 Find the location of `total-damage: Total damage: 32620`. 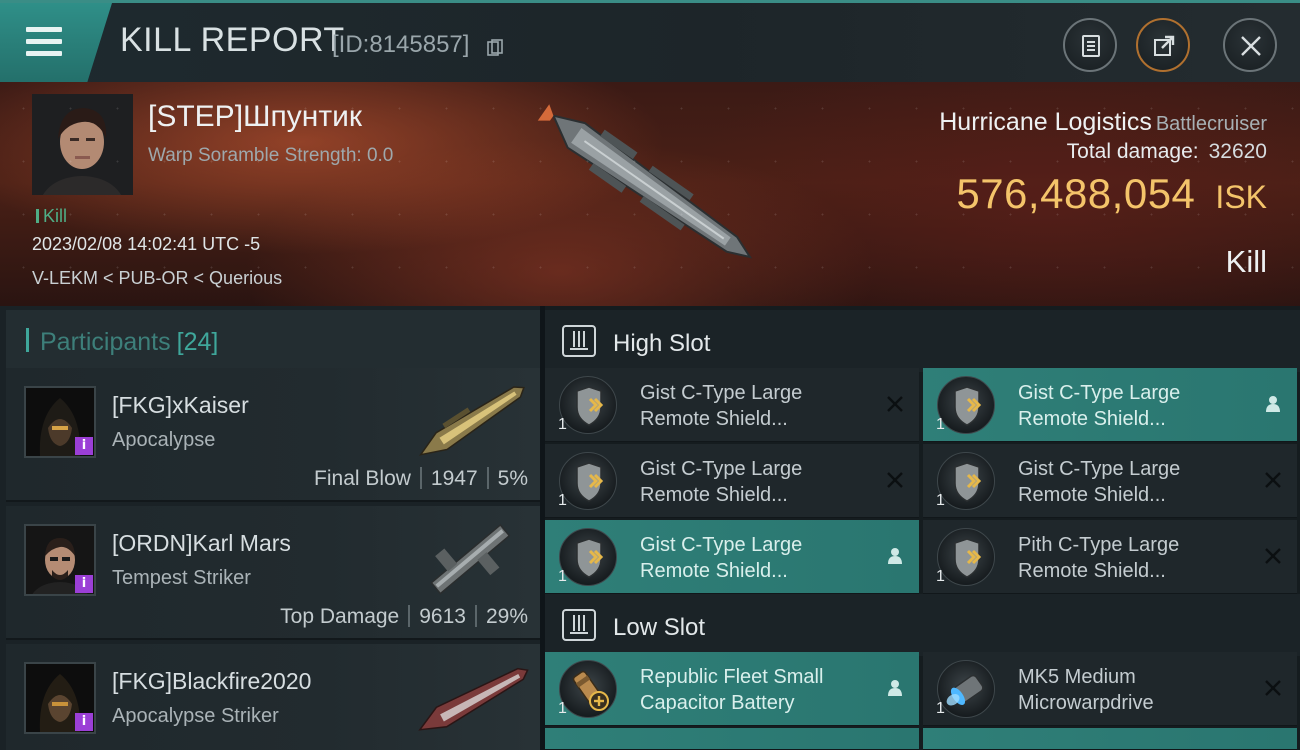

total-damage: Total damage: 32620 is located at coordinates (1167, 152).